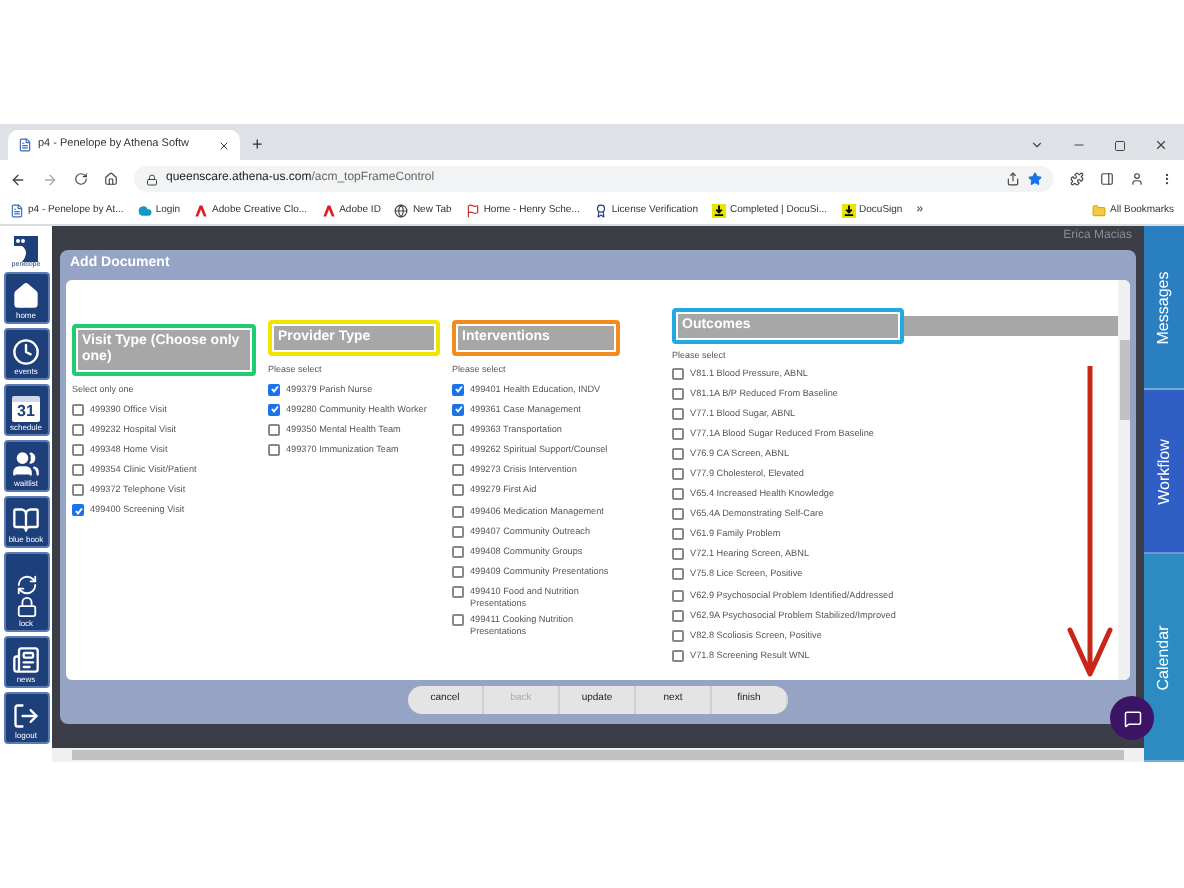  I want to click on book-icon, so click(26, 520).